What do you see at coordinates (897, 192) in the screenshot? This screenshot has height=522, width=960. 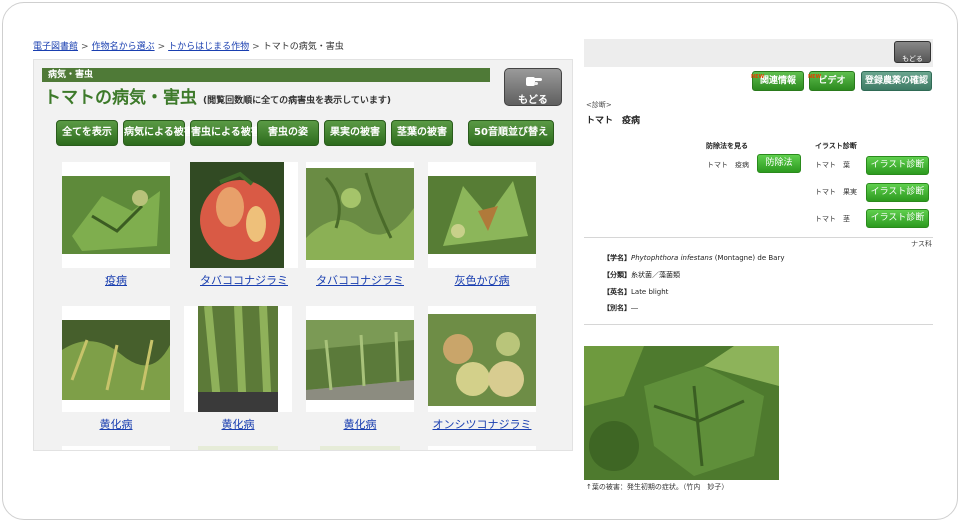 I see `illust-diagnosis-fruit-button: イラスト診断` at bounding box center [897, 192].